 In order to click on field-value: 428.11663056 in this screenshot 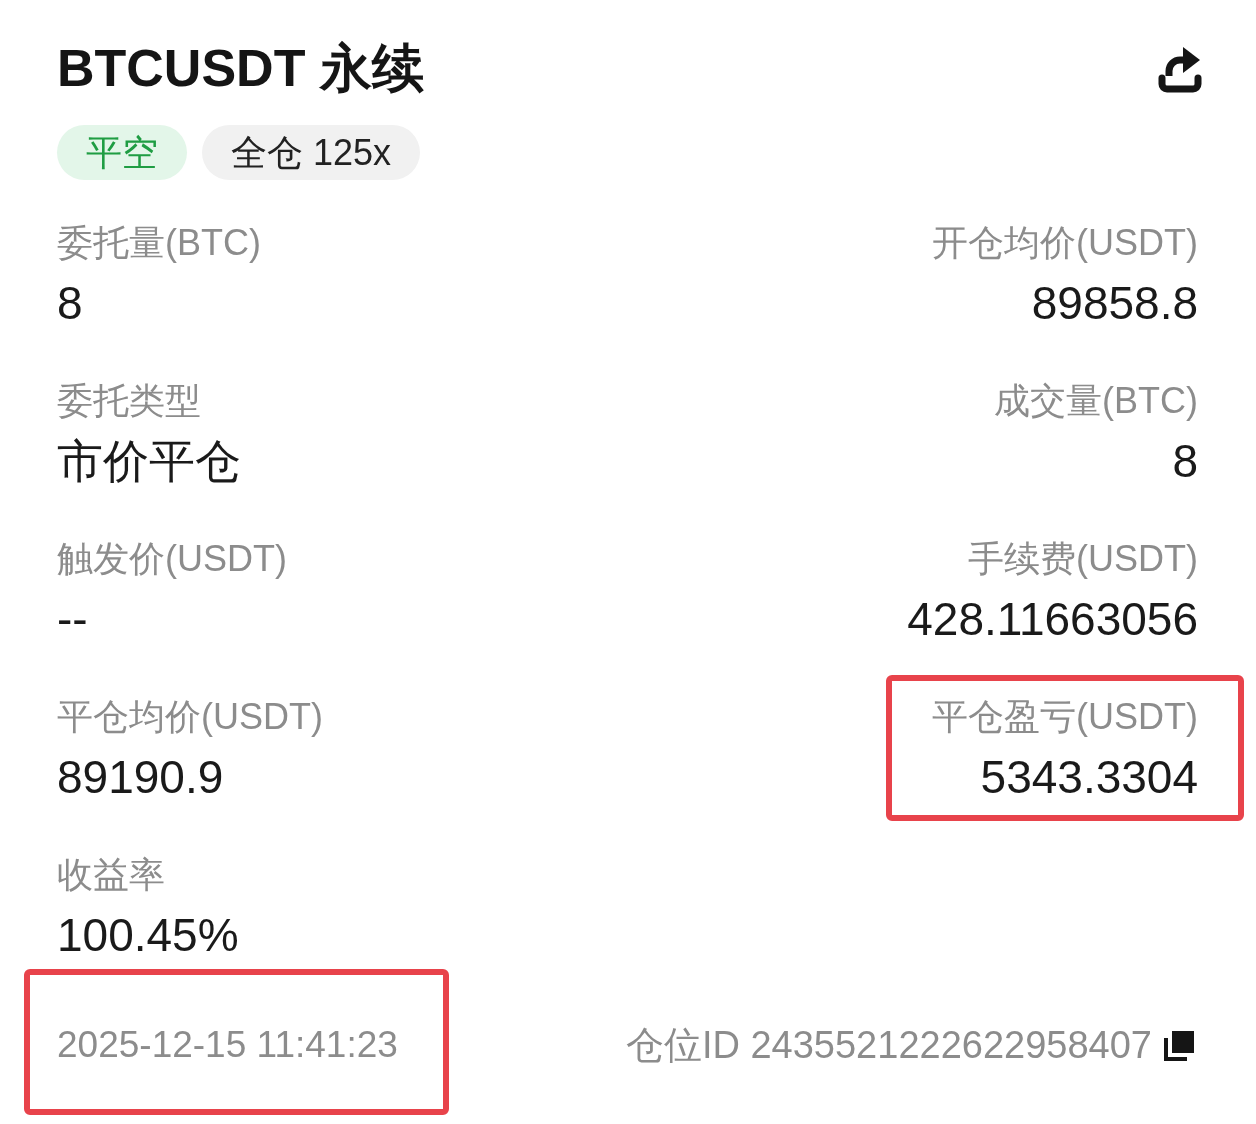, I will do `click(1052, 619)`.